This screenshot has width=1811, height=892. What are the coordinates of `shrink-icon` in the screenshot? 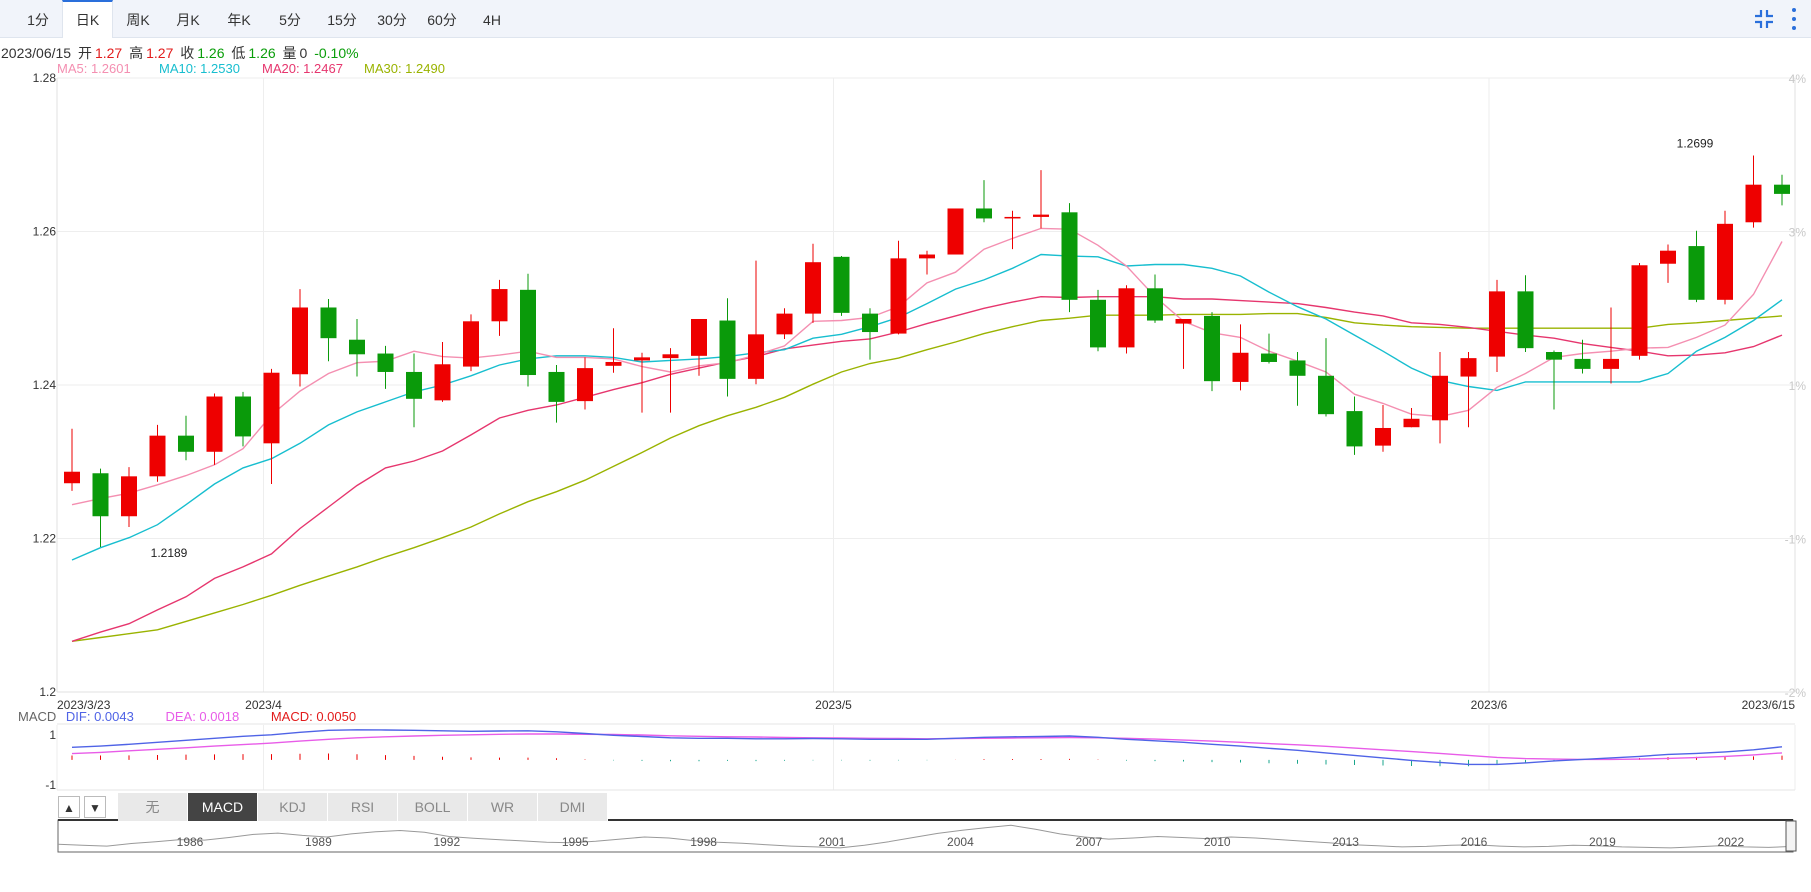 It's located at (1764, 19).